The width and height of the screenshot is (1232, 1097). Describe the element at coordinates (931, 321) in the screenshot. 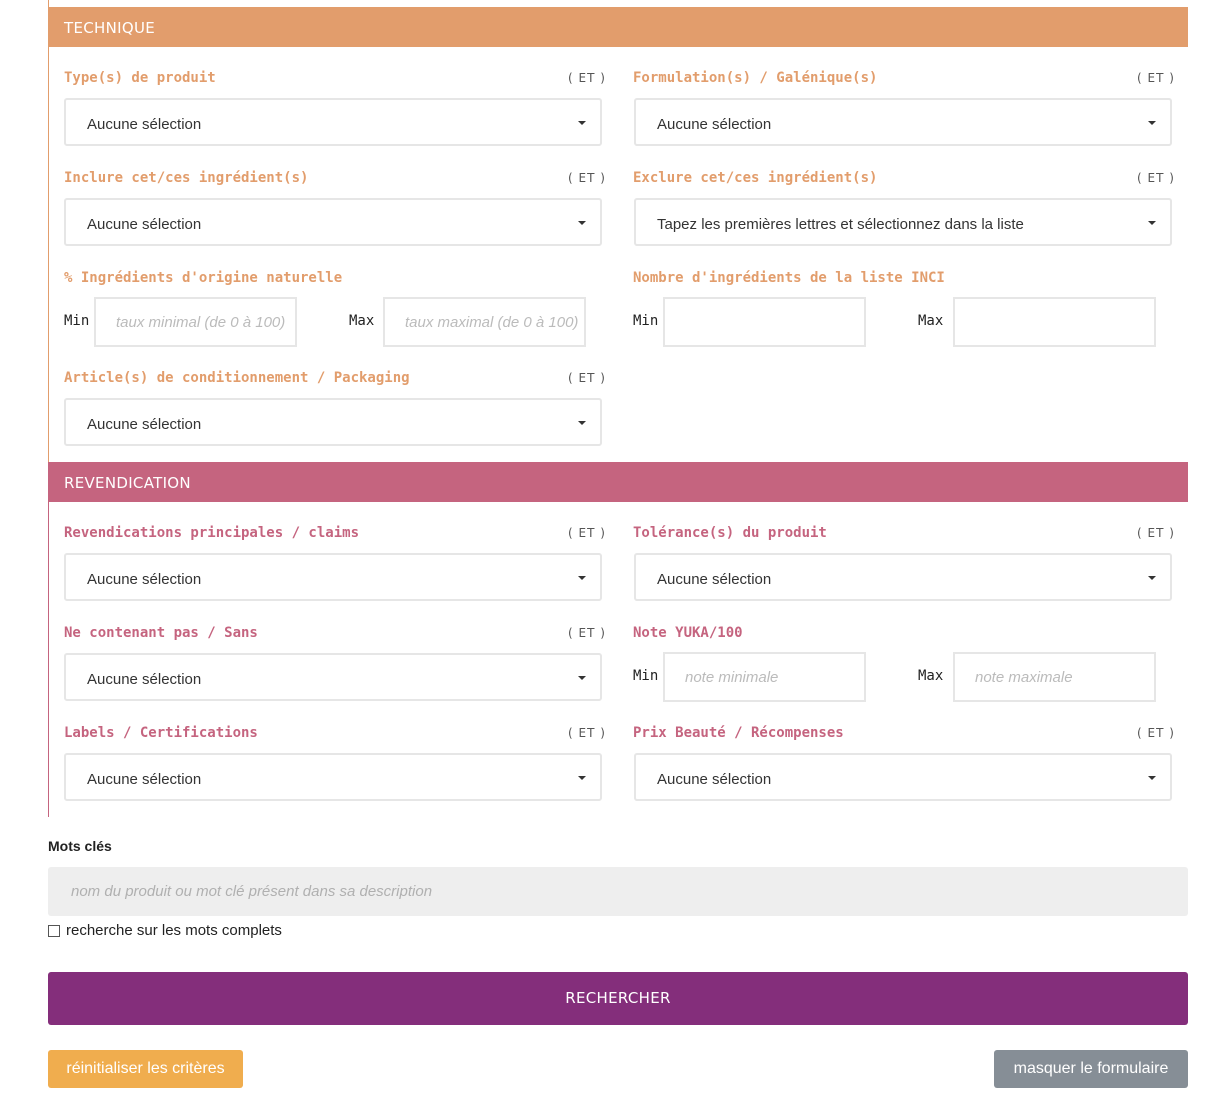

I see `inci-count-max-label: Max` at that location.